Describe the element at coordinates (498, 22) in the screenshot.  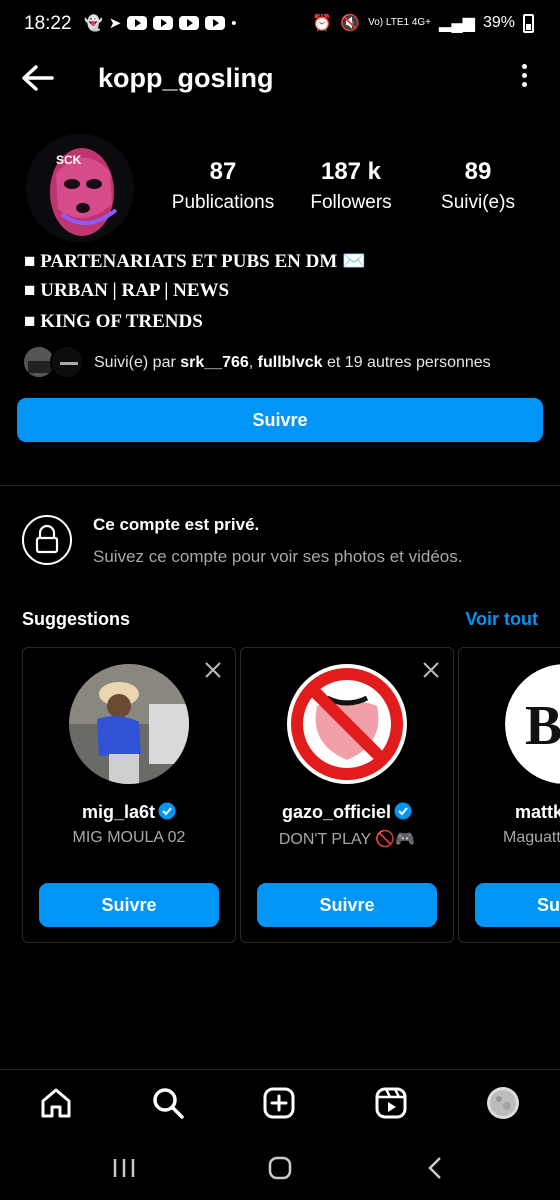
I see `battery-percent: 39%` at that location.